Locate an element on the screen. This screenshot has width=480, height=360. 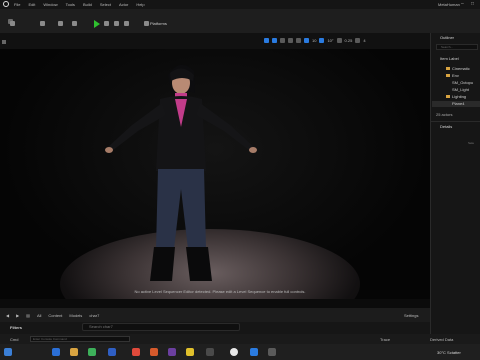
menu-item-help: Help is located at coordinates (140, 4).